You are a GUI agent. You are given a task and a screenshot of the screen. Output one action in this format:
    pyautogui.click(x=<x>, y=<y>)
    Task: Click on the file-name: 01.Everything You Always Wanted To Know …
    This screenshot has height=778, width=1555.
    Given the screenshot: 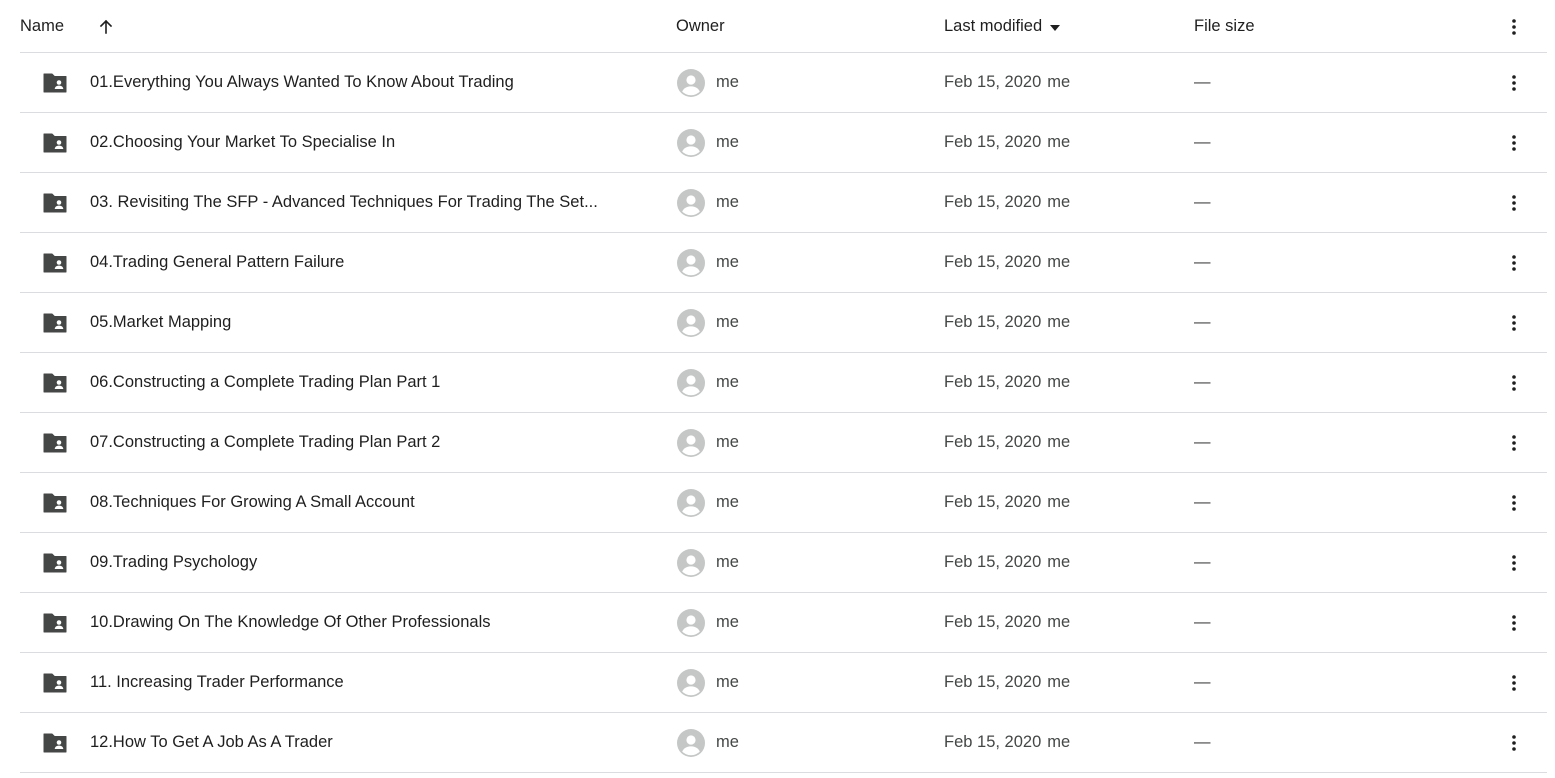 What is the action you would take?
    pyautogui.click(x=370, y=82)
    